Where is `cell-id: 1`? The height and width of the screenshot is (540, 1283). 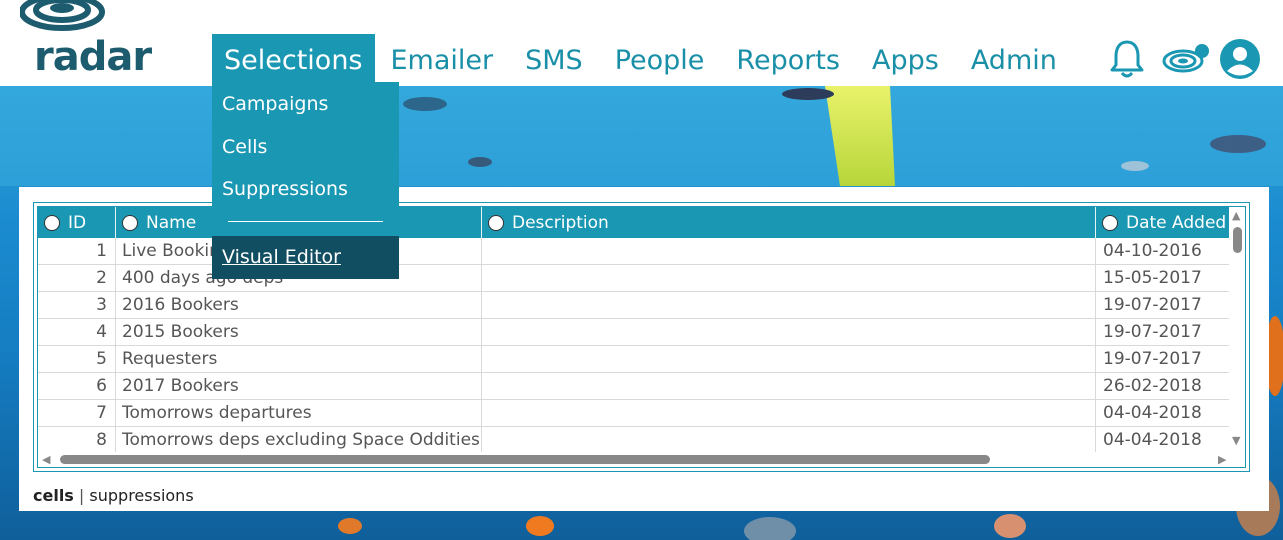 cell-id: 1 is located at coordinates (77, 251).